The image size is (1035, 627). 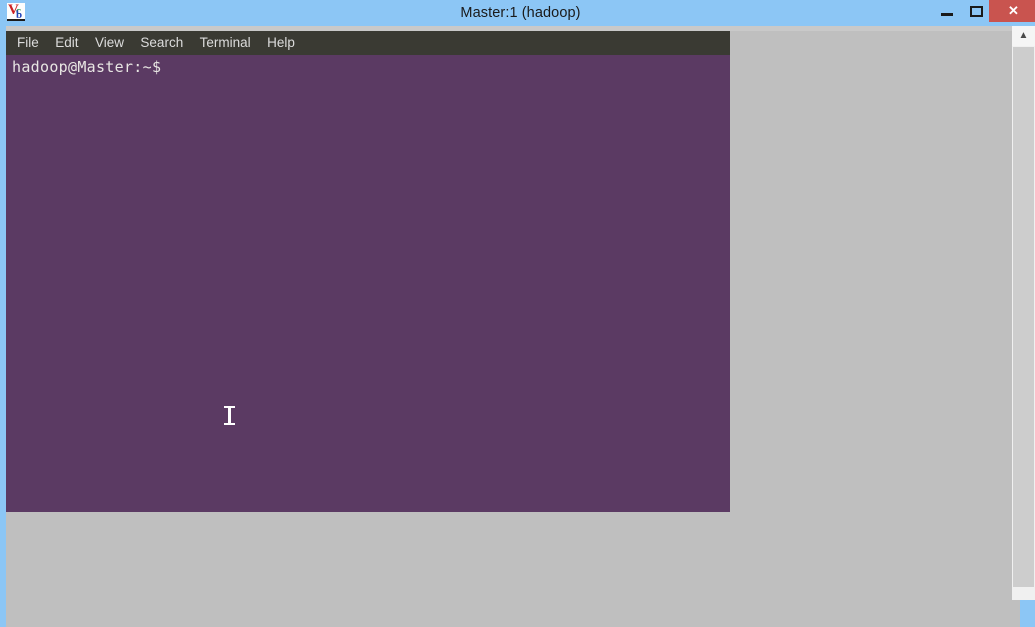 What do you see at coordinates (225, 43) in the screenshot?
I see `menu-item-terminal: Terminal` at bounding box center [225, 43].